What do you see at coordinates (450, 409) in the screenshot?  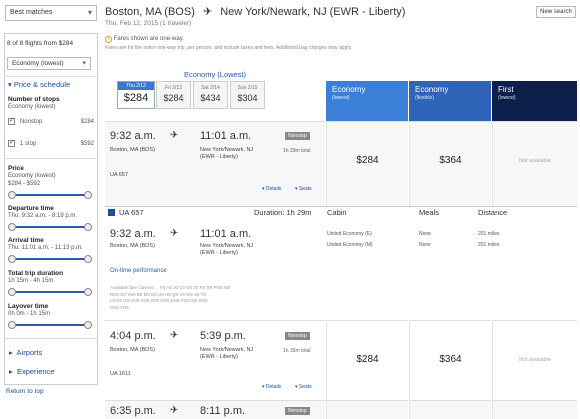 I see `fare-cell-flexible` at bounding box center [450, 409].